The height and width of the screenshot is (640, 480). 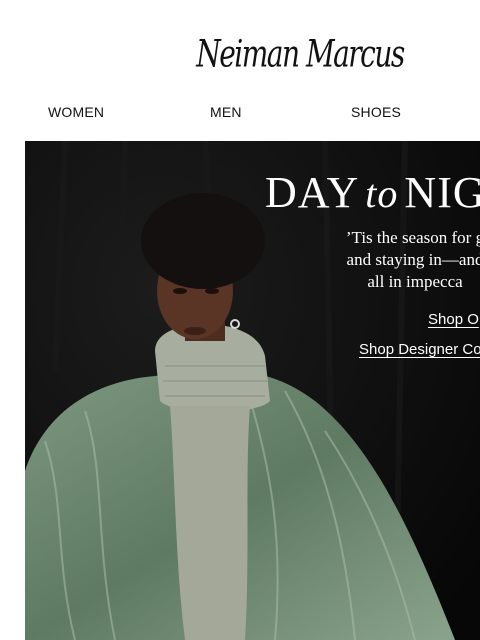 I want to click on headline-to: to, so click(x=382, y=193).